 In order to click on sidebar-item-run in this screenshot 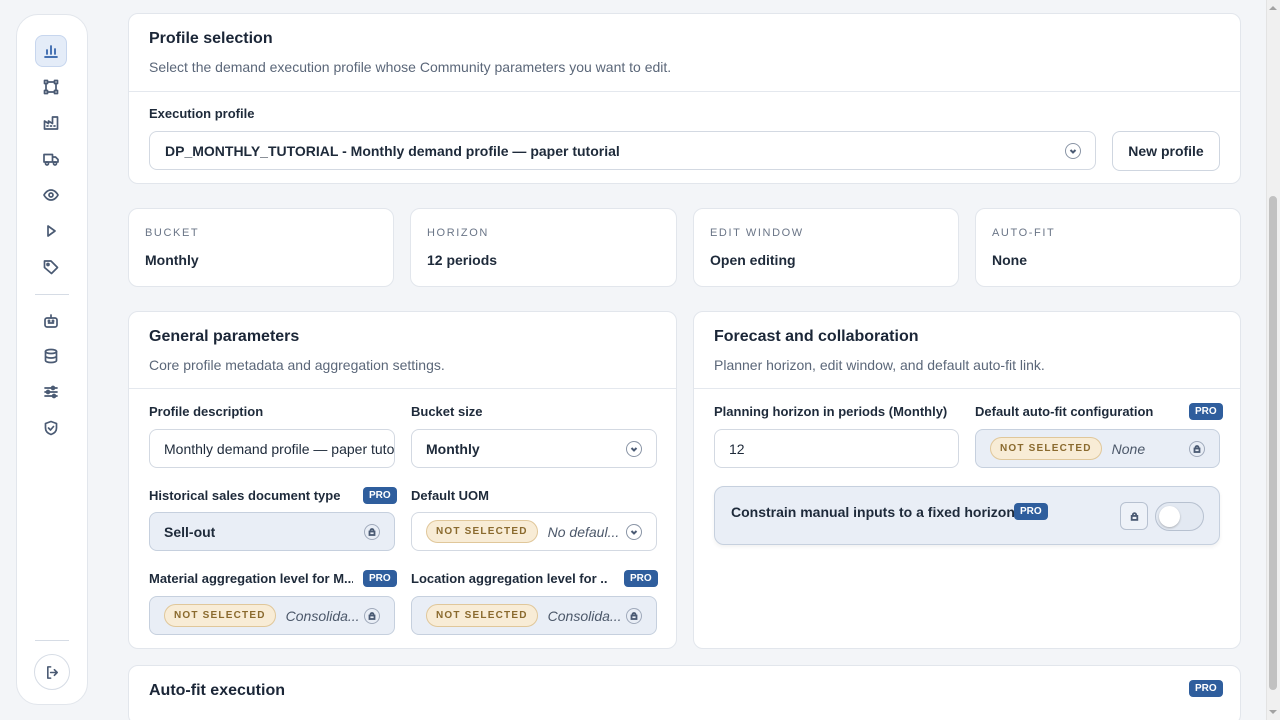, I will do `click(51, 231)`.